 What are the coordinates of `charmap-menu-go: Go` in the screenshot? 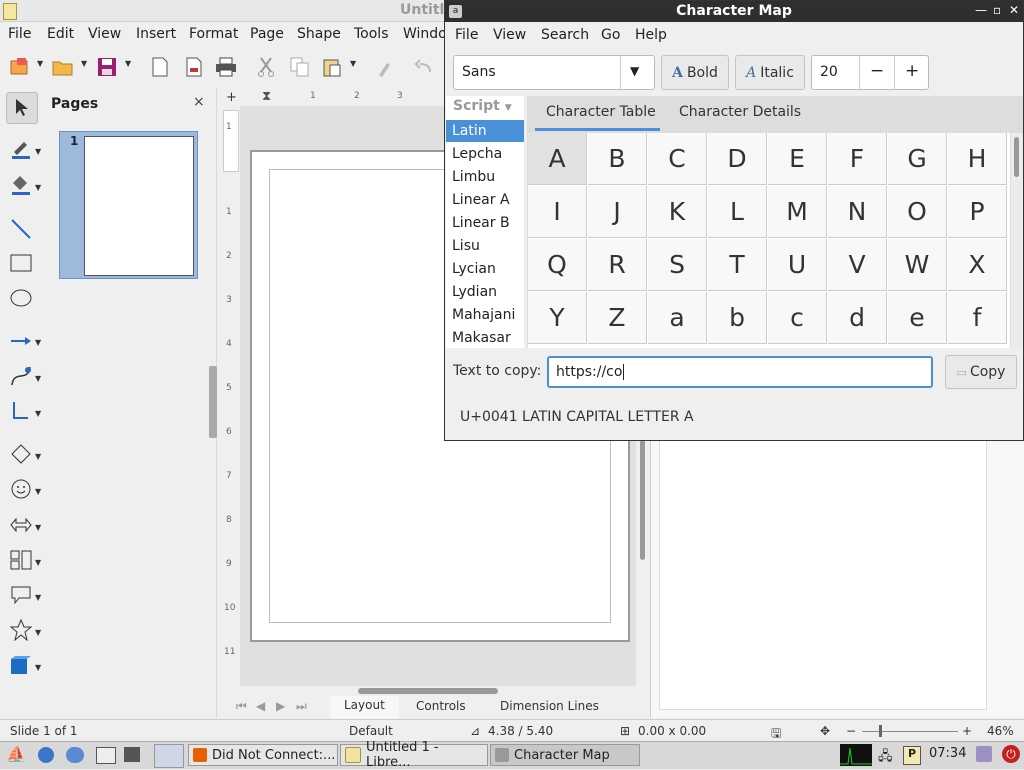 It's located at (610, 35).